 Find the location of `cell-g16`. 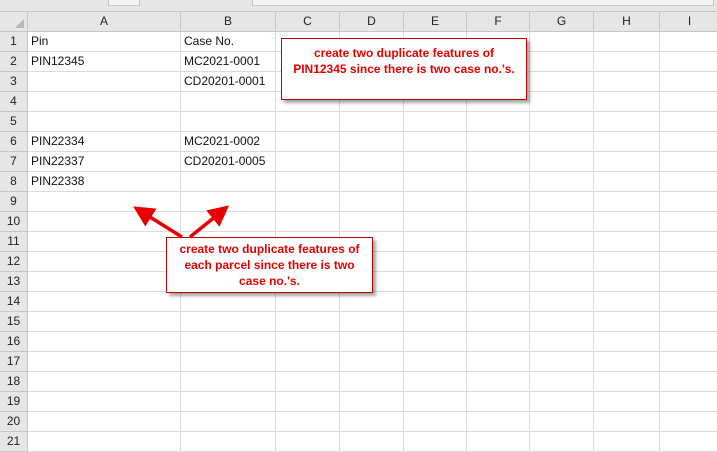

cell-g16 is located at coordinates (562, 342).